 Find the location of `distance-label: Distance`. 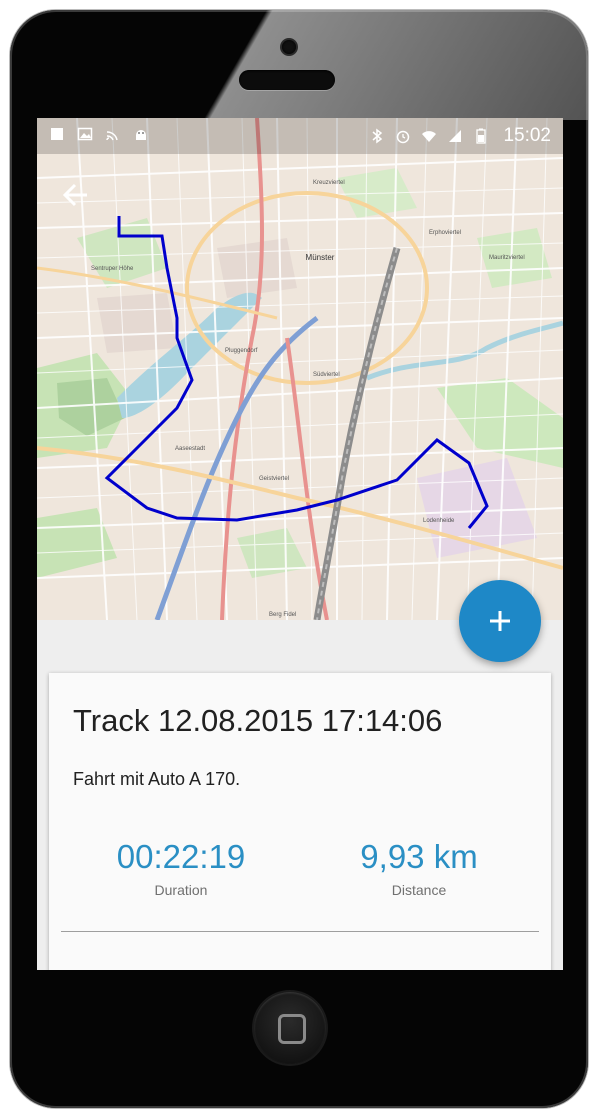

distance-label: Distance is located at coordinates (419, 890).